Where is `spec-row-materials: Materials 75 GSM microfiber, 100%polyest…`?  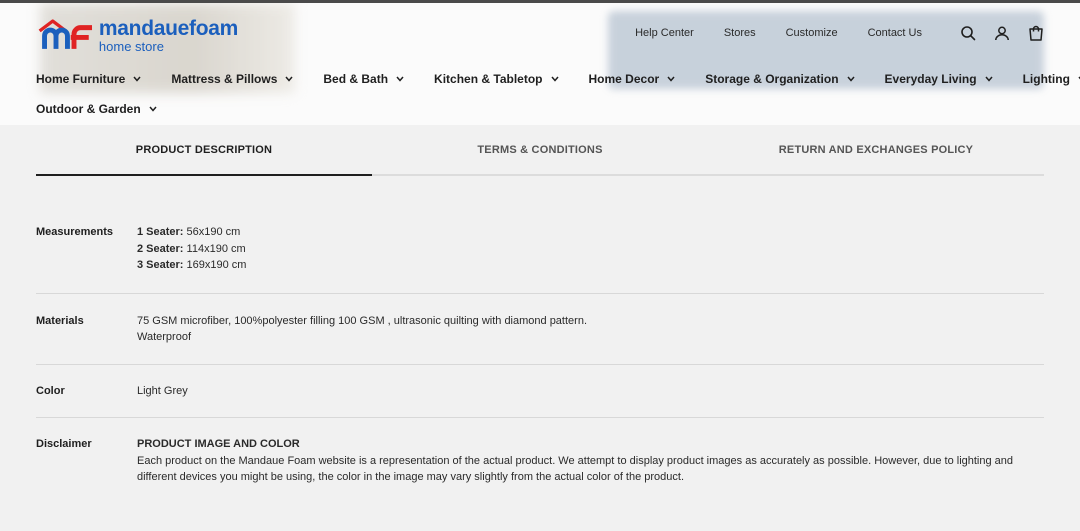
spec-row-materials: Materials 75 GSM microfiber, 100%polyest… is located at coordinates (540, 329).